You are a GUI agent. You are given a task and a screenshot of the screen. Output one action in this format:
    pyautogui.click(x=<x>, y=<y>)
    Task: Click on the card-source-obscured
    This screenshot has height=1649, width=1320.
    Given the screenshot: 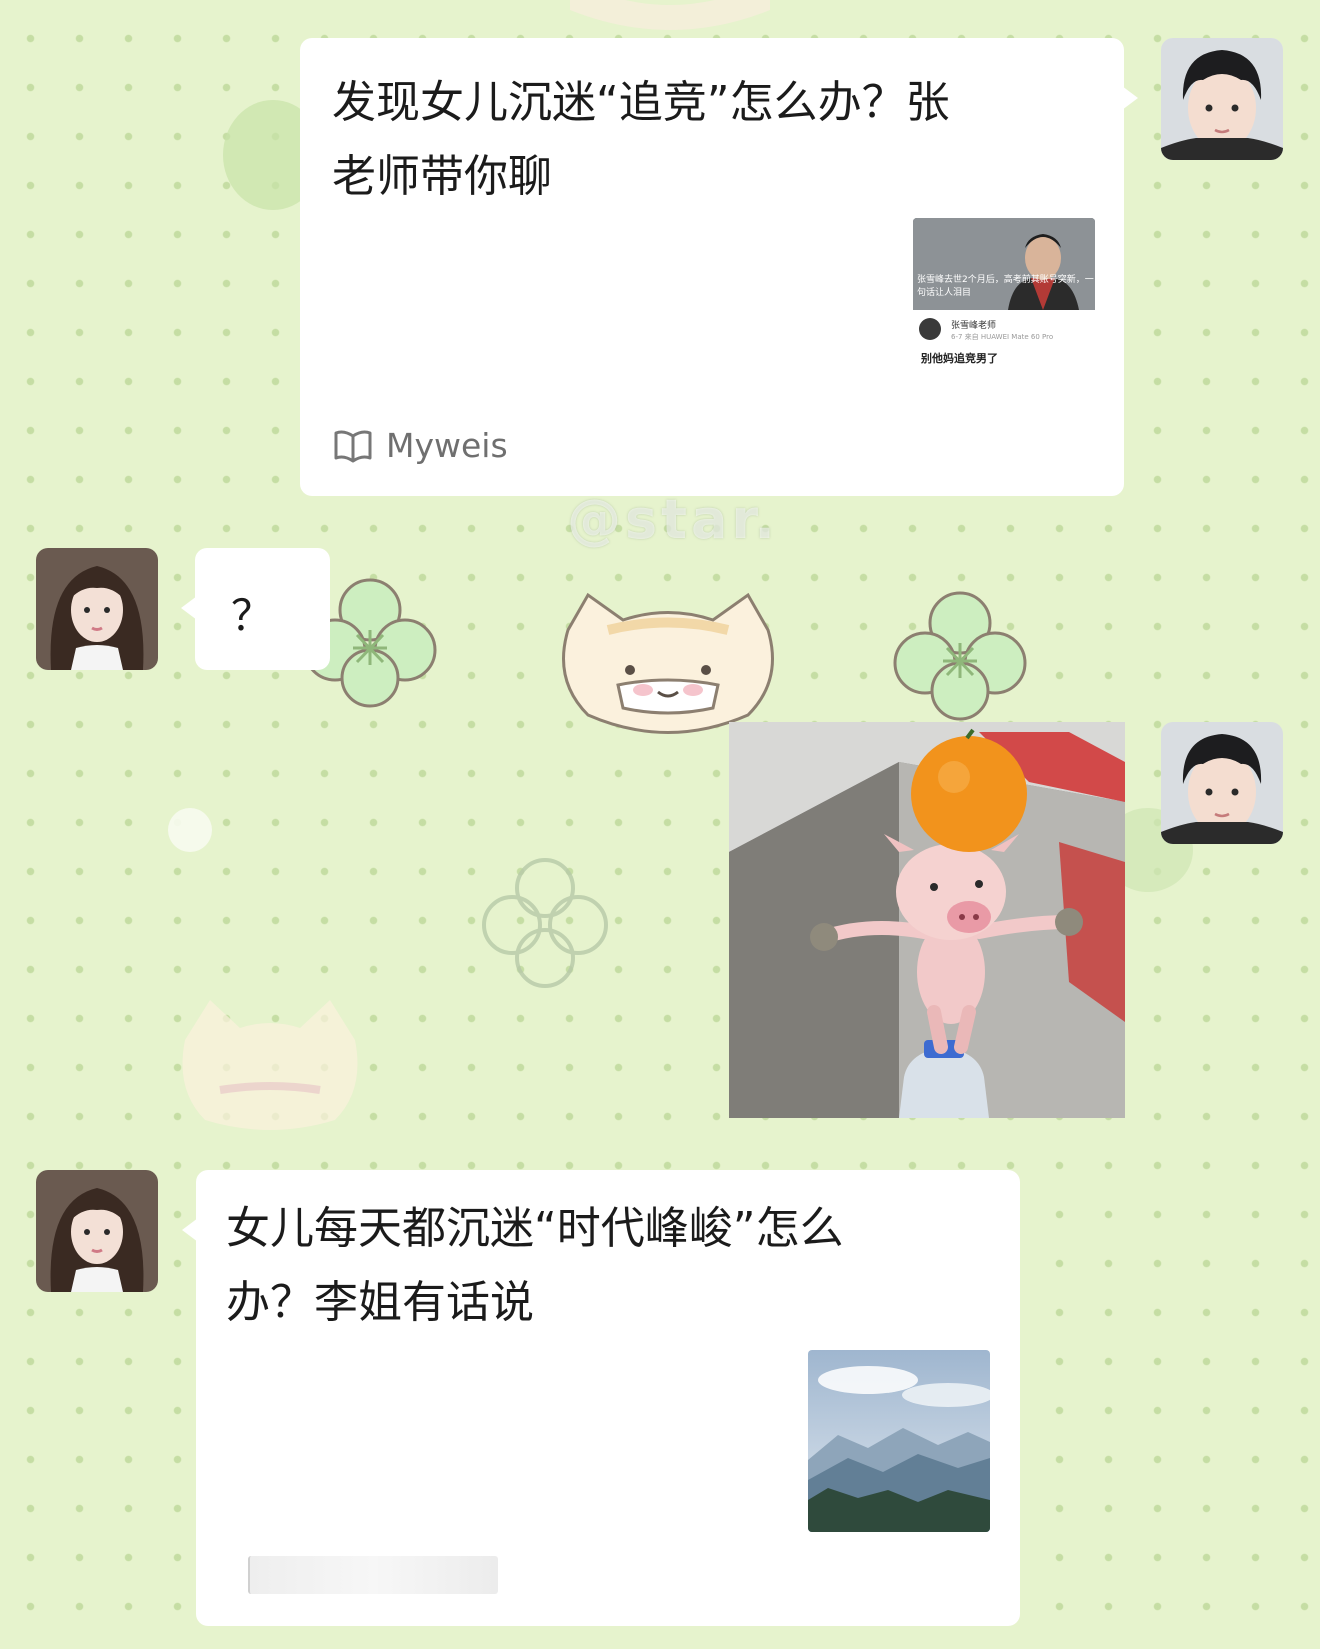 What is the action you would take?
    pyautogui.click(x=373, y=1575)
    